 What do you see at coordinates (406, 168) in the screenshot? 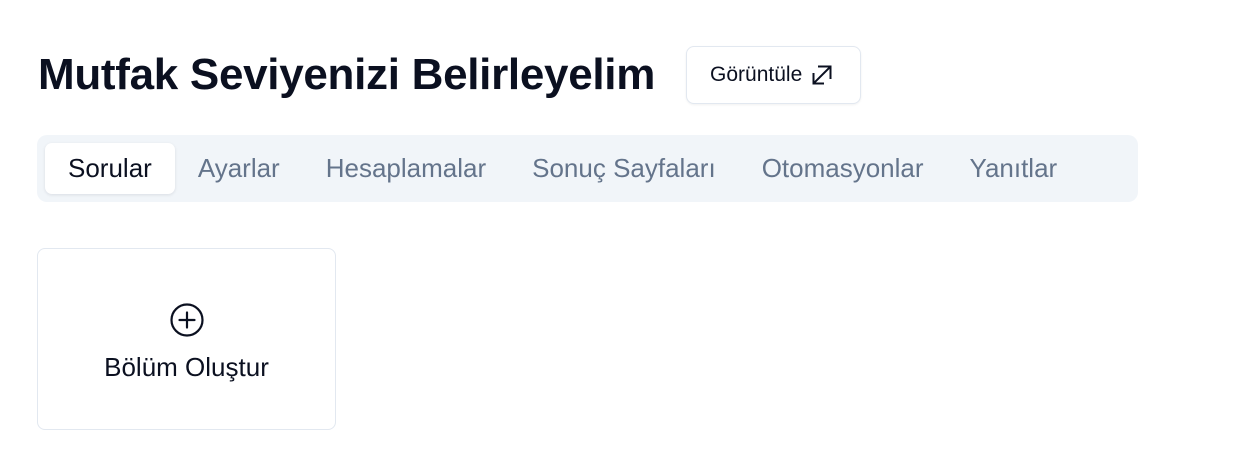
I see `tab-calculations: Hesaplamalar` at bounding box center [406, 168].